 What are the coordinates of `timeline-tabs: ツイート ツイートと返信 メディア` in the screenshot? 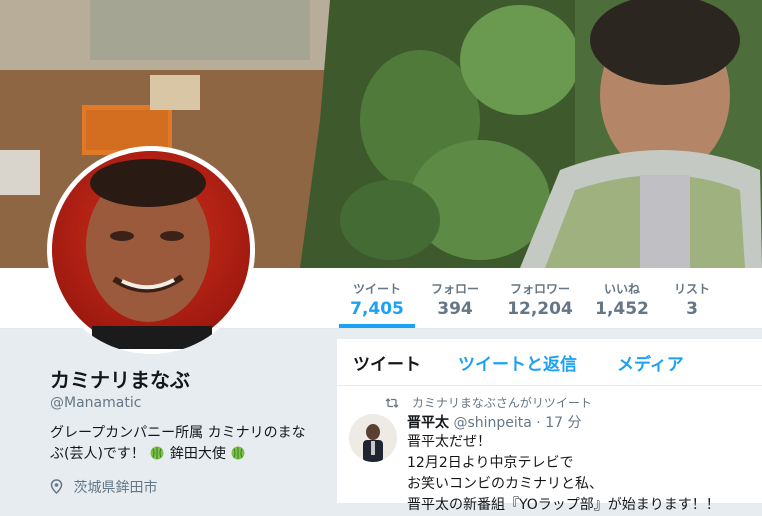 It's located at (549, 362).